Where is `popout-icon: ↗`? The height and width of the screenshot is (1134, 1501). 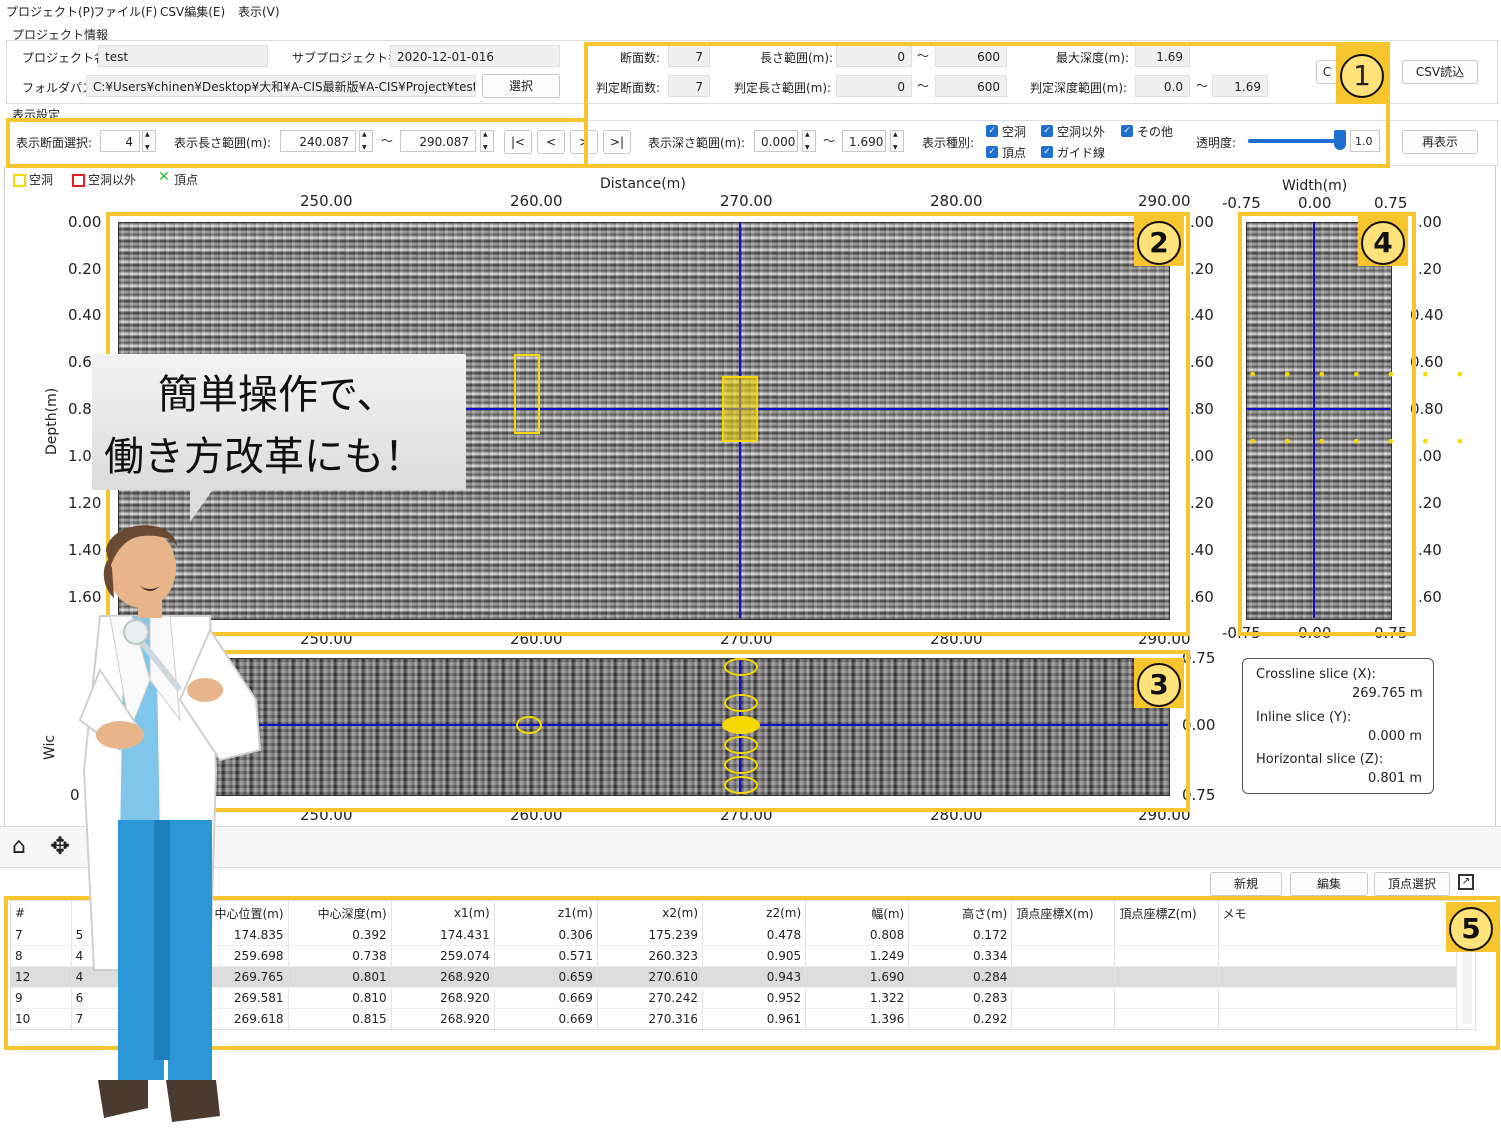
popout-icon: ↗ is located at coordinates (1466, 882).